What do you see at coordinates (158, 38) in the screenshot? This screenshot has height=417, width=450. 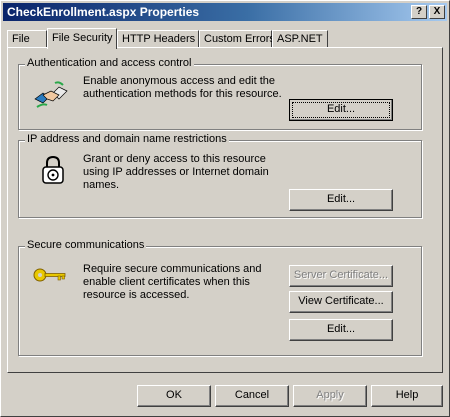 I see `tab-http-headers: HTTP Headers` at bounding box center [158, 38].